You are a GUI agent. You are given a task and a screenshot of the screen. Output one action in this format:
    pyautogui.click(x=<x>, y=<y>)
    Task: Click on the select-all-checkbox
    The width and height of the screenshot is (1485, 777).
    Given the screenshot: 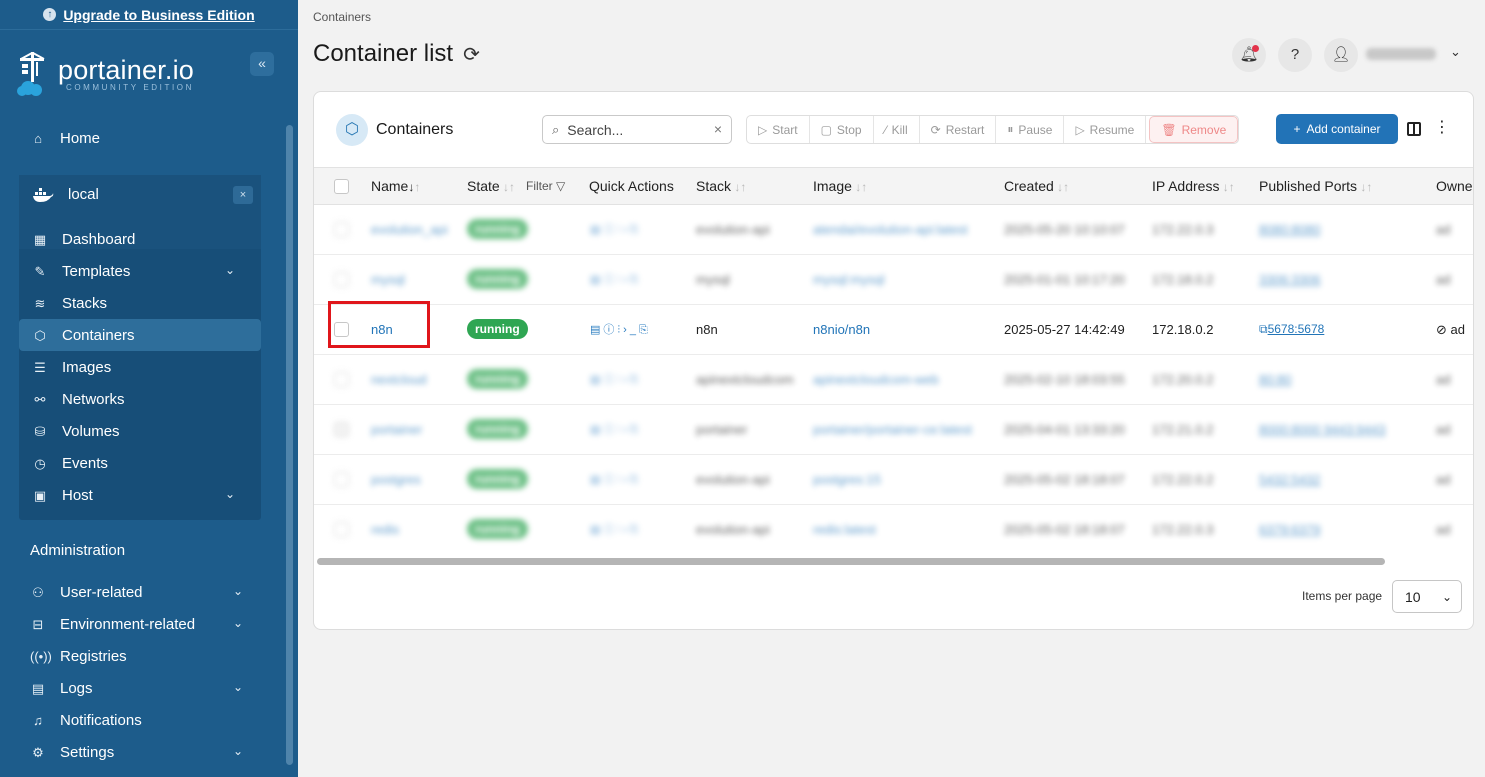 What is the action you would take?
    pyautogui.click(x=341, y=186)
    